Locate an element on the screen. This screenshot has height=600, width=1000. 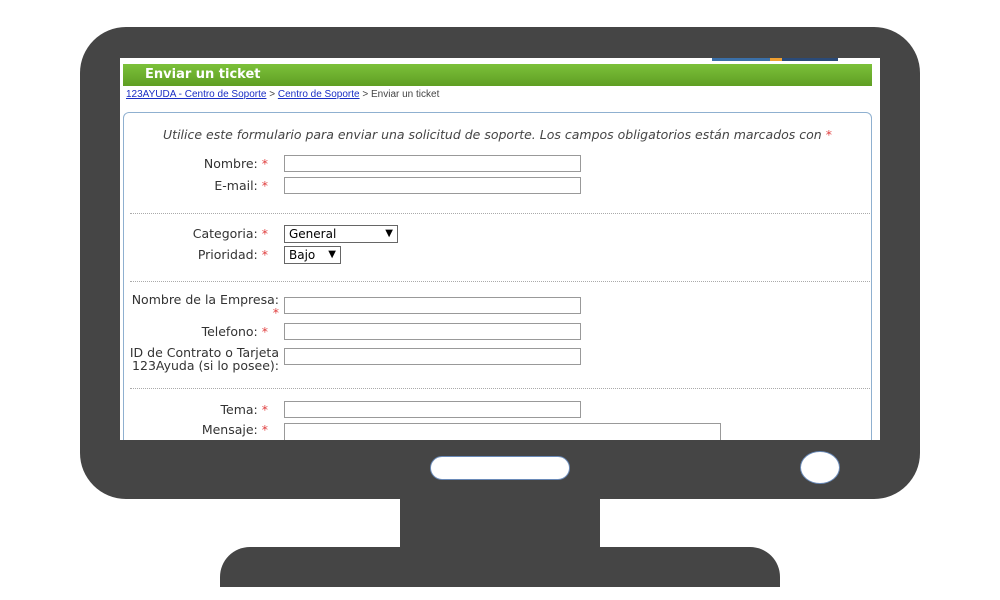
subject-input is located at coordinates (432, 409).